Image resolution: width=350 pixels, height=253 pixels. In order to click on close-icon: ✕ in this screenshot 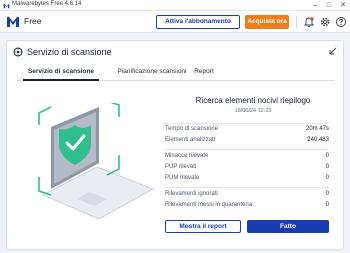, I will do `click(343, 5)`.